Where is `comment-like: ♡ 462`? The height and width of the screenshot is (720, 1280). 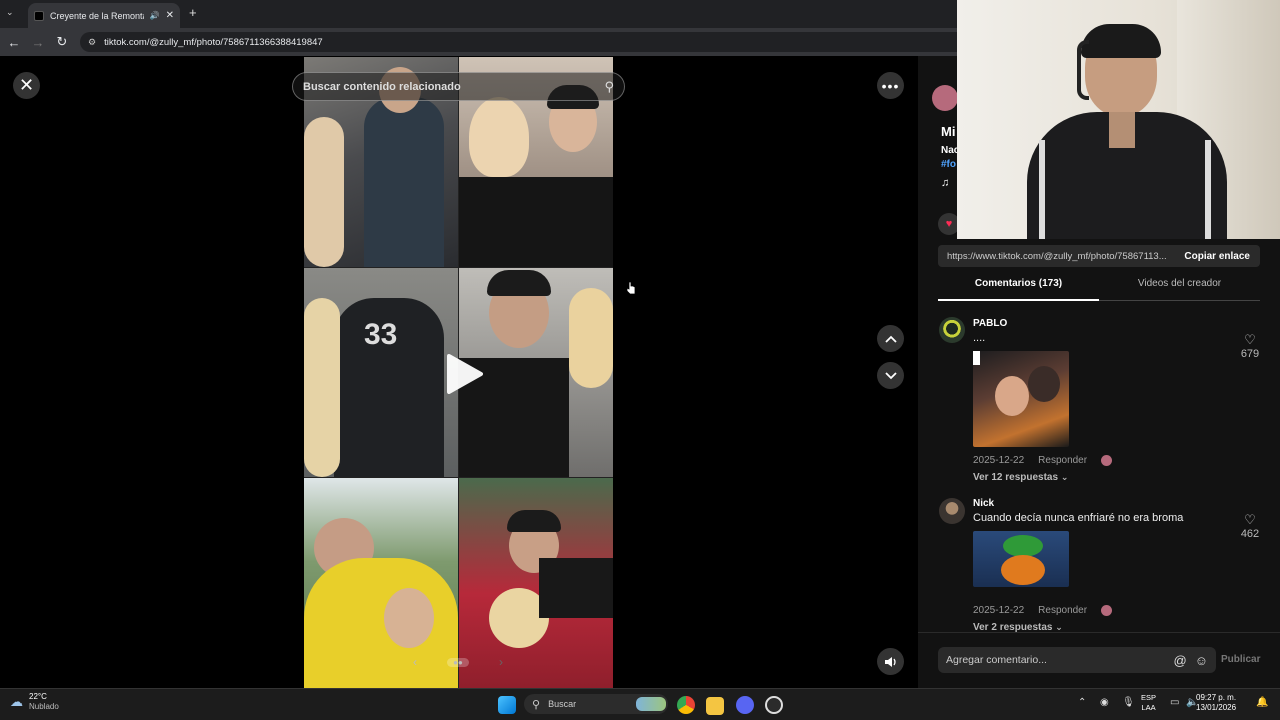
comment-like: ♡ 462 is located at coordinates (1250, 526).